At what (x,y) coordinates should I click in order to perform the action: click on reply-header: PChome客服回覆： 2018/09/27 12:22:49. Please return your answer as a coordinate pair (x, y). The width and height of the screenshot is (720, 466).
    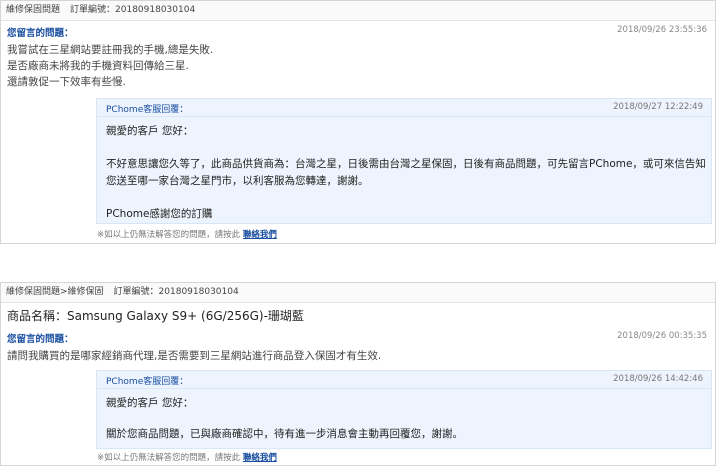
    Looking at the image, I should click on (404, 108).